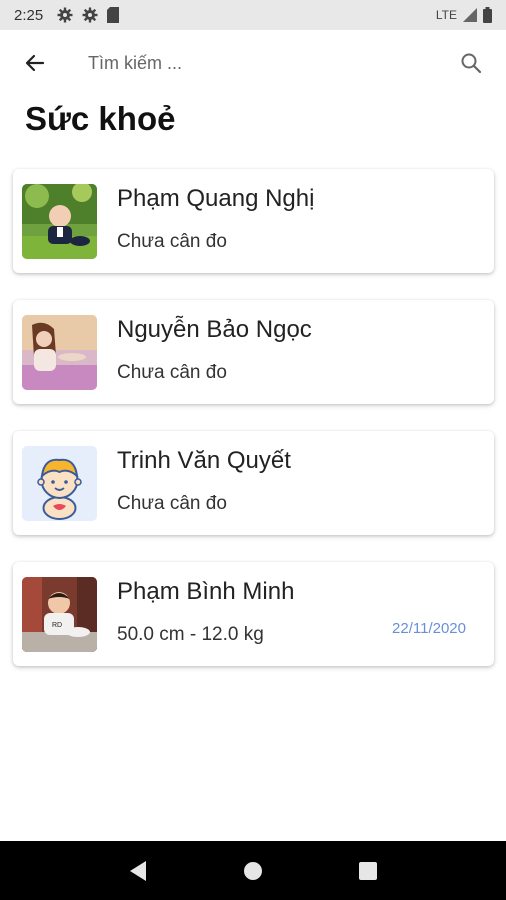 This screenshot has width=506, height=900. What do you see at coordinates (204, 460) in the screenshot?
I see `person-name: Trinh Văn Quyết` at bounding box center [204, 460].